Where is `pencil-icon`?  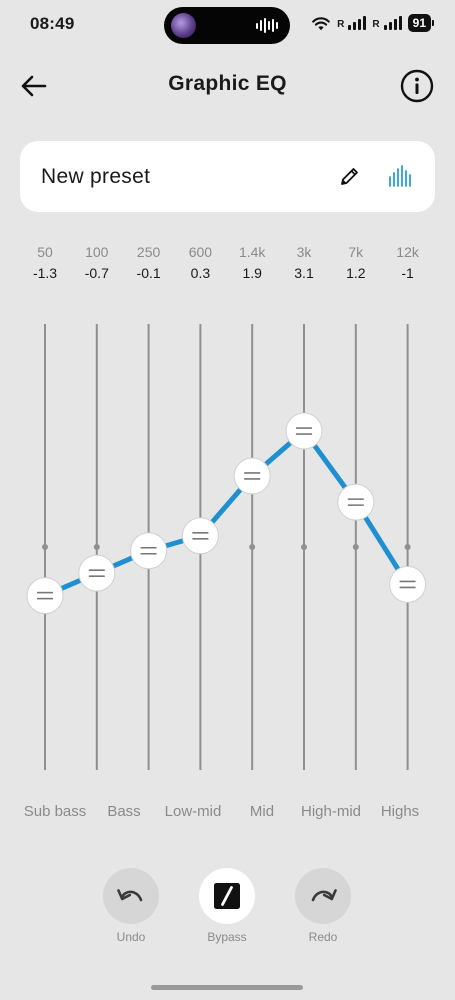
pencil-icon is located at coordinates (349, 176).